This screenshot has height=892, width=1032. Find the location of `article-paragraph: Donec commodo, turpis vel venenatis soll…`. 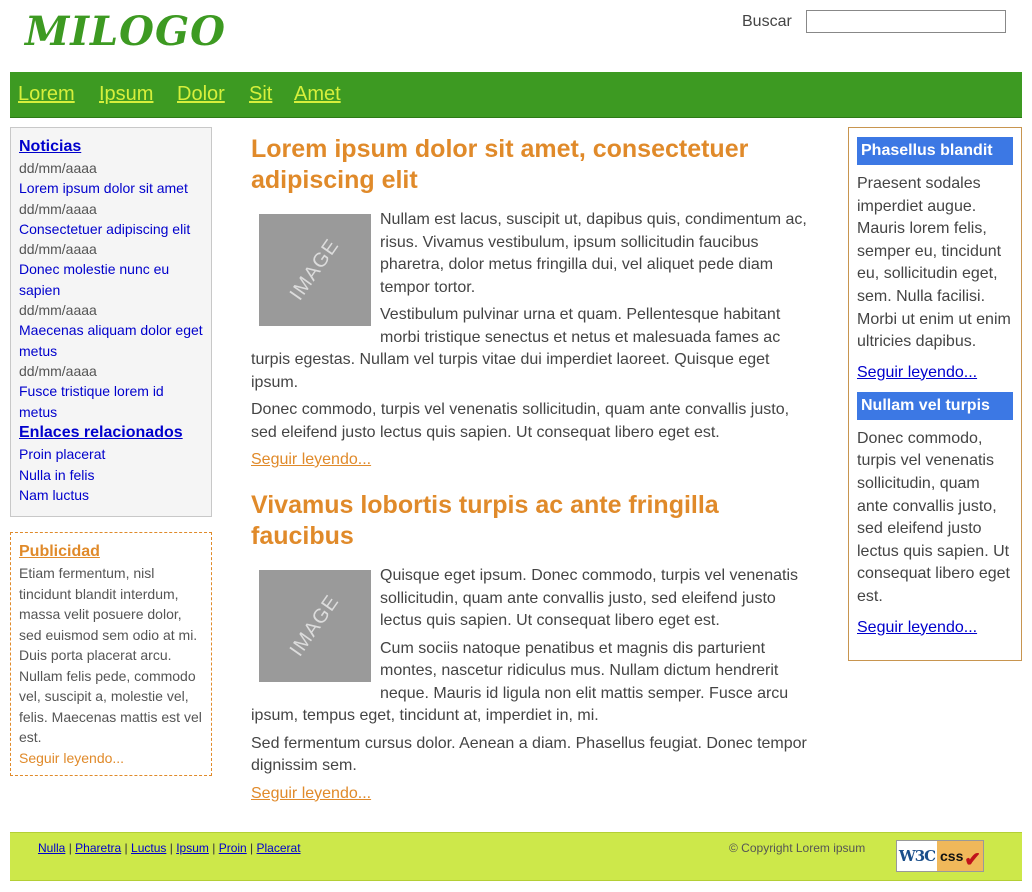

article-paragraph: Donec commodo, turpis vel venenatis soll… is located at coordinates (520, 421).